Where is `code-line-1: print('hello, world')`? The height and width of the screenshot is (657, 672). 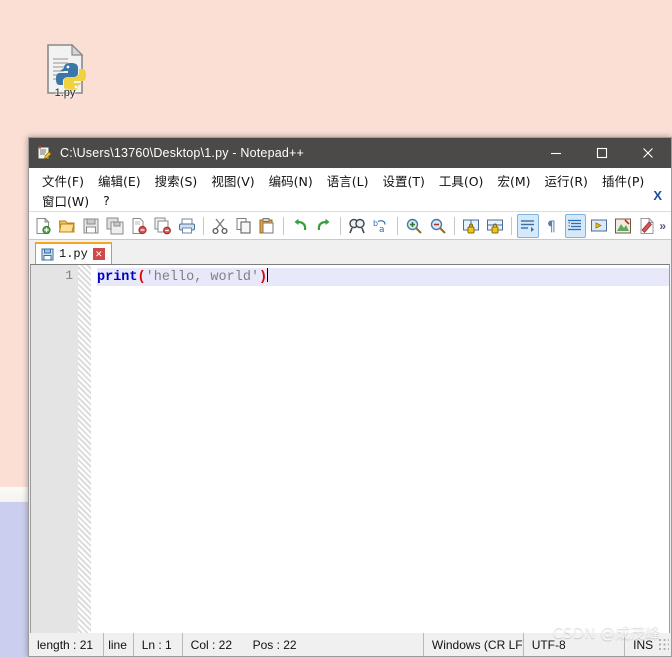 code-line-1: print('hello, world') is located at coordinates (383, 277).